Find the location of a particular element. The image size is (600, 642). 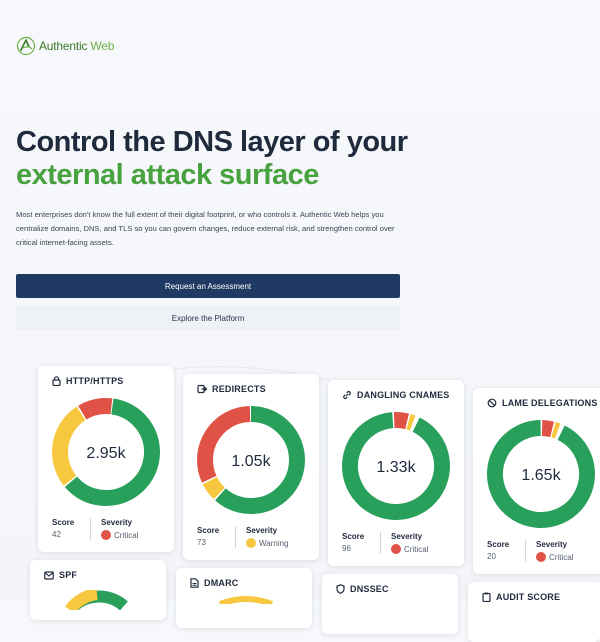

card-title: REDIRECTS is located at coordinates (231, 389).